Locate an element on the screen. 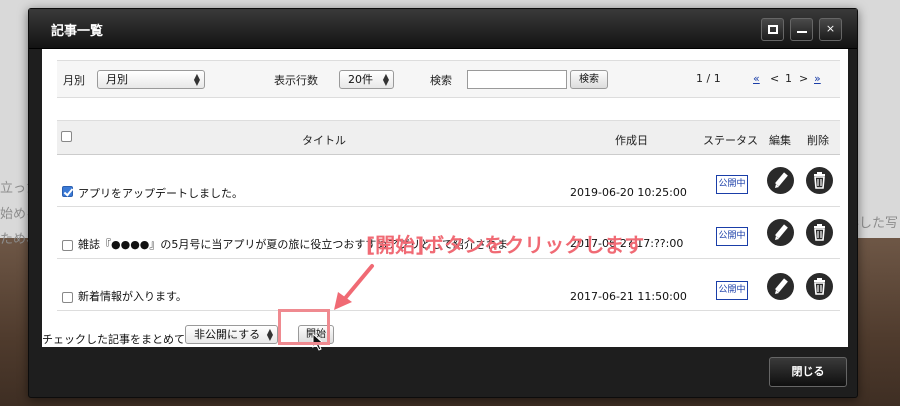 This screenshot has height=406, width=900. first-page-link: « is located at coordinates (756, 78).